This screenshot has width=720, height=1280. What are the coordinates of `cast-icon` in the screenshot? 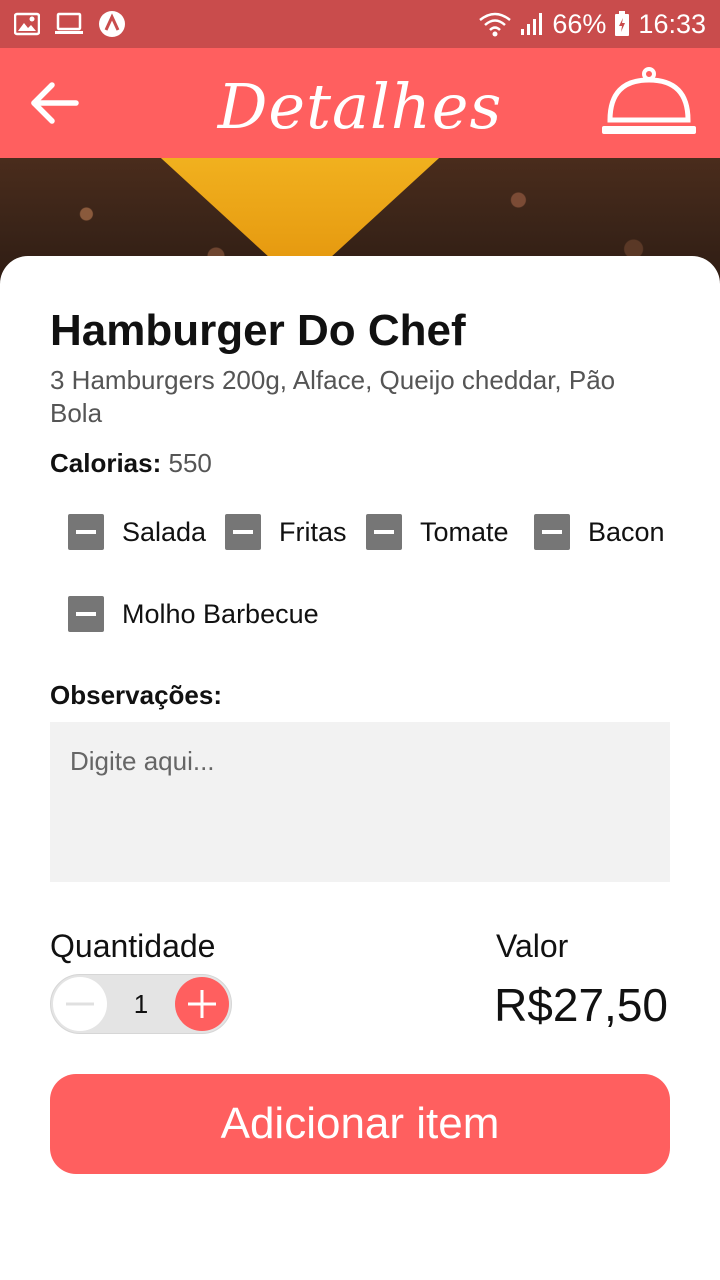 It's located at (69, 24).